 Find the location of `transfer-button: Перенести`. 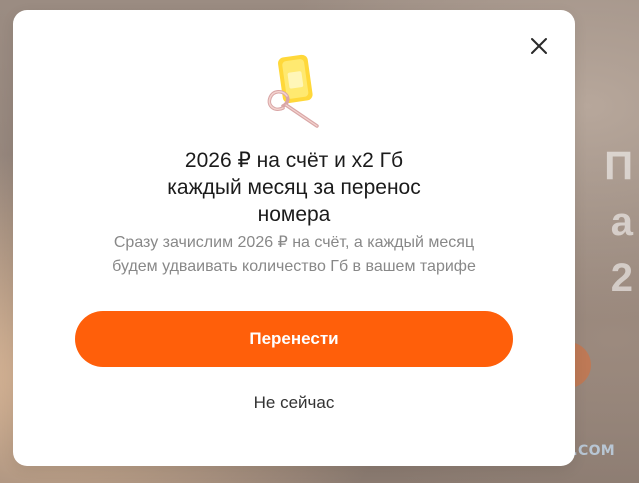

transfer-button: Перенести is located at coordinates (294, 339).